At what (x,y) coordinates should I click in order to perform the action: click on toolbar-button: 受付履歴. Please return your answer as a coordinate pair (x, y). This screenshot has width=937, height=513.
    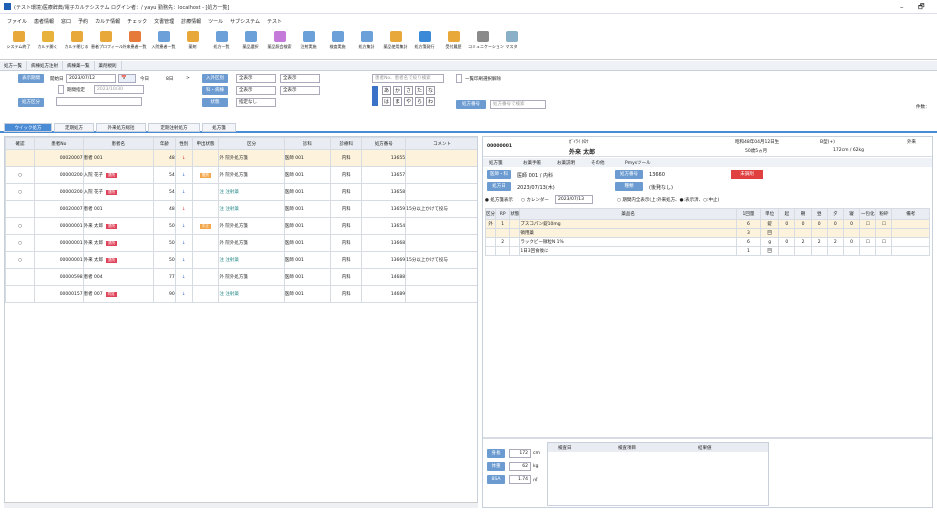
    Looking at the image, I should click on (453, 44).